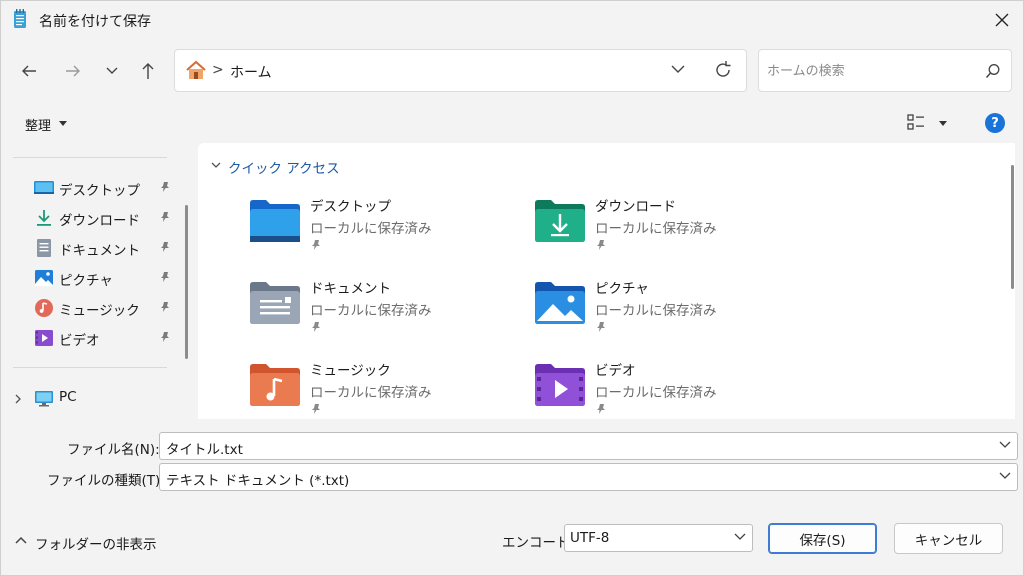 This screenshot has width=1024, height=576. I want to click on picture-folder-icon, so click(560, 303).